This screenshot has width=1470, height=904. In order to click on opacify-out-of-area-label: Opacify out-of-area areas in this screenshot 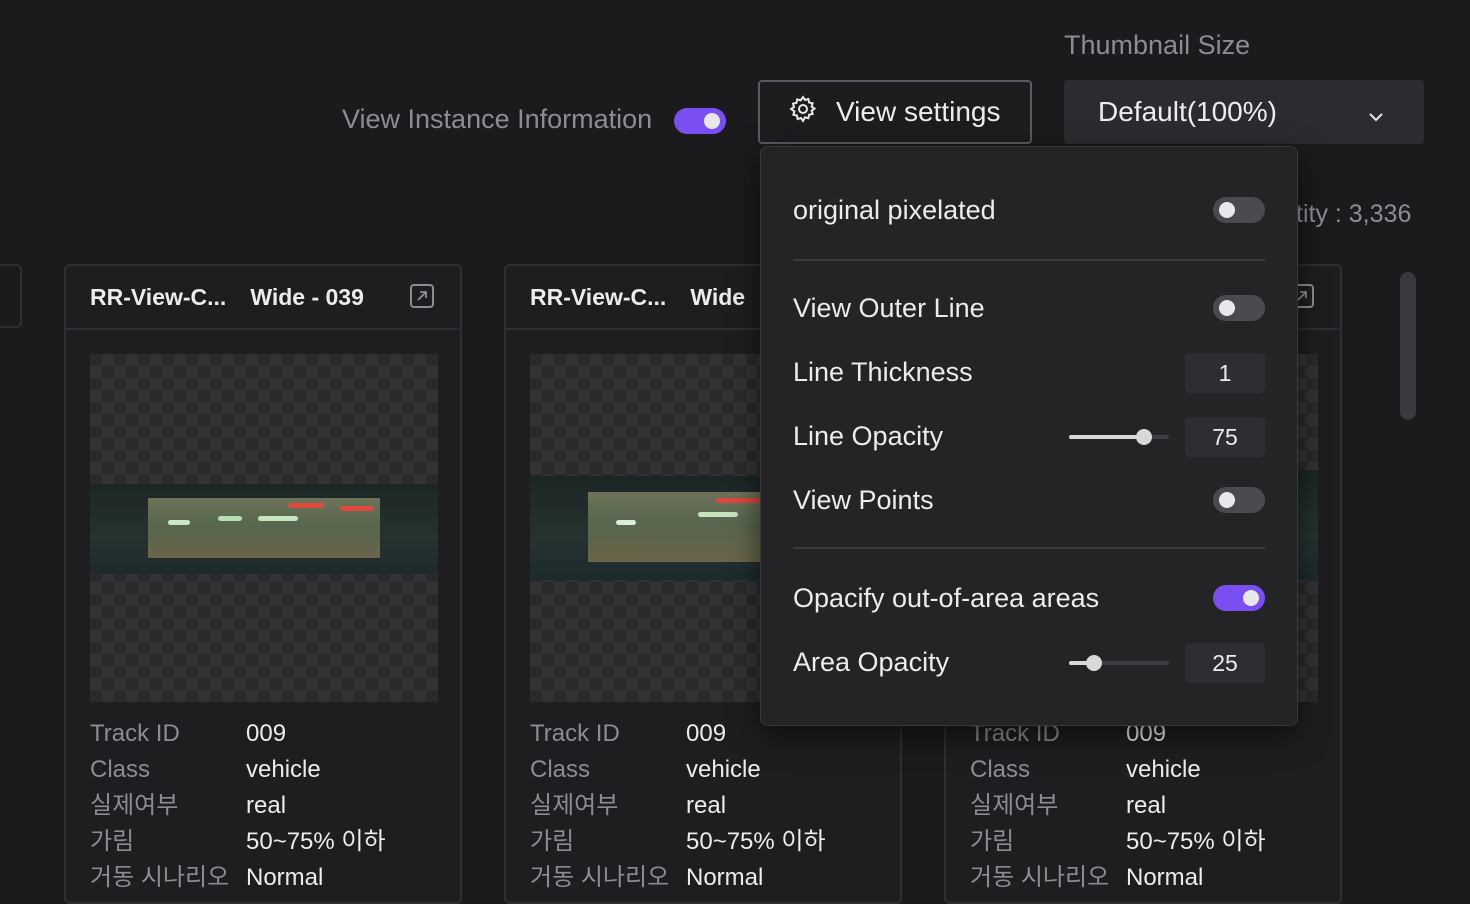, I will do `click(946, 598)`.